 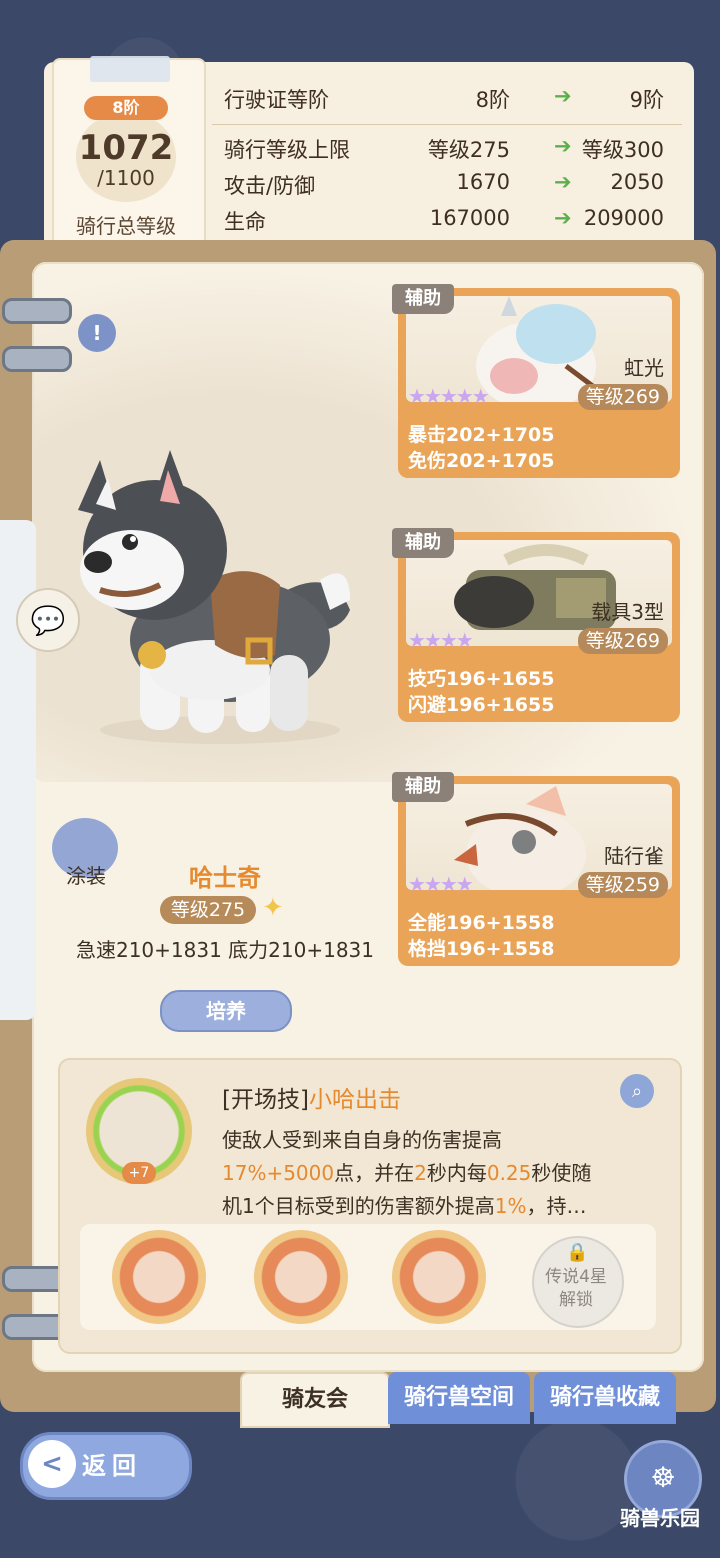 I want to click on magnifier-icon: ⌕, so click(x=637, y=1091).